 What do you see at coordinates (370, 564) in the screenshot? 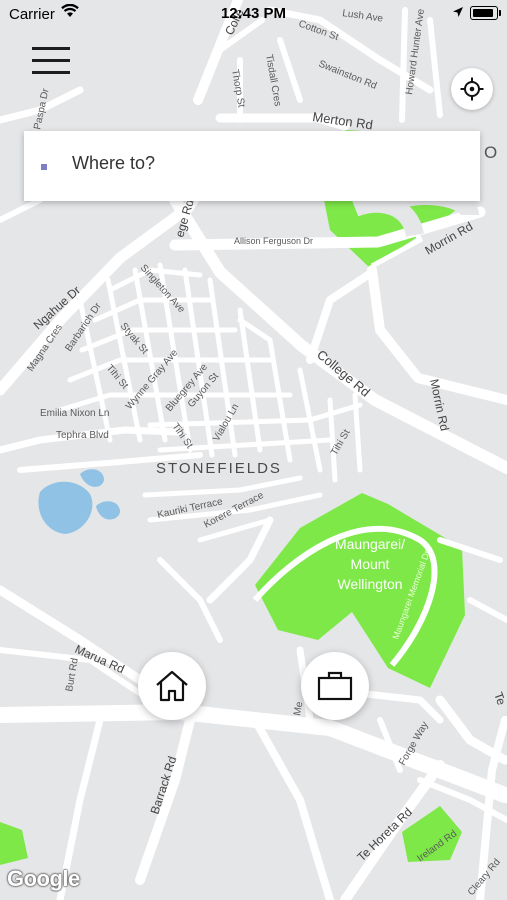
I see `park-label: Mount` at bounding box center [370, 564].